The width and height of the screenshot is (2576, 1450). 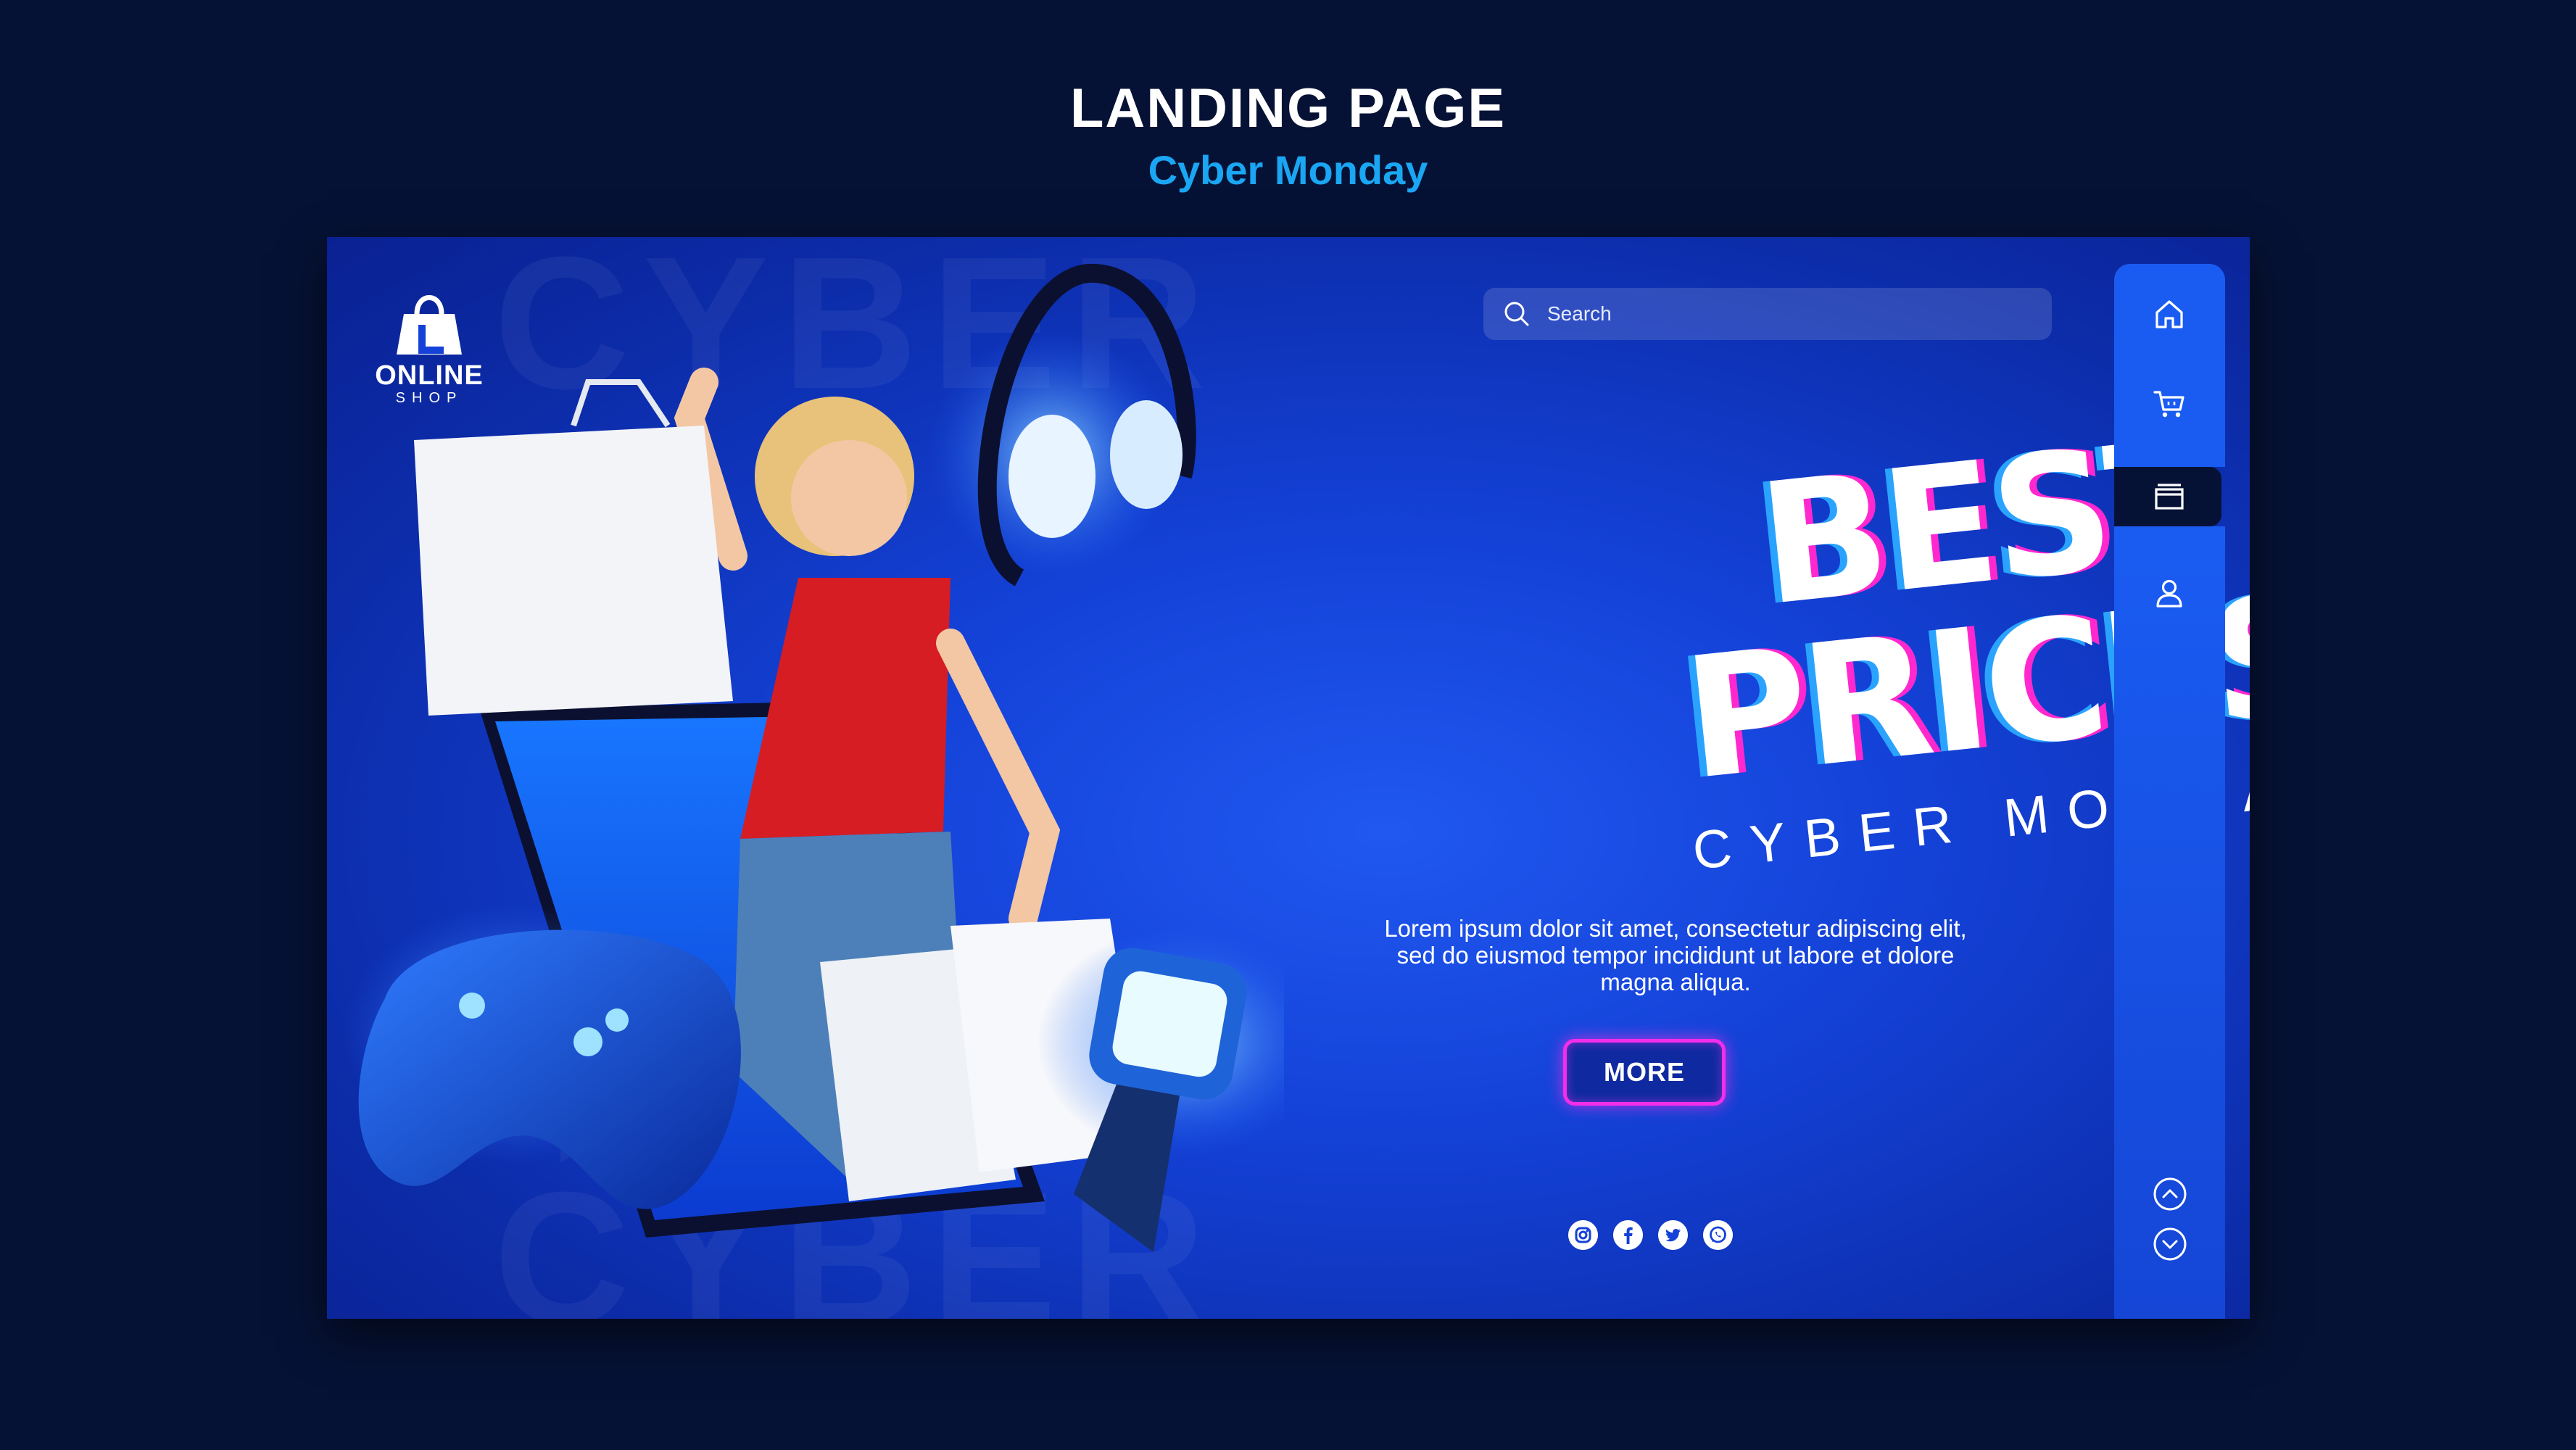 I want to click on page-subtitle: Cyber Monday, so click(x=1288, y=170).